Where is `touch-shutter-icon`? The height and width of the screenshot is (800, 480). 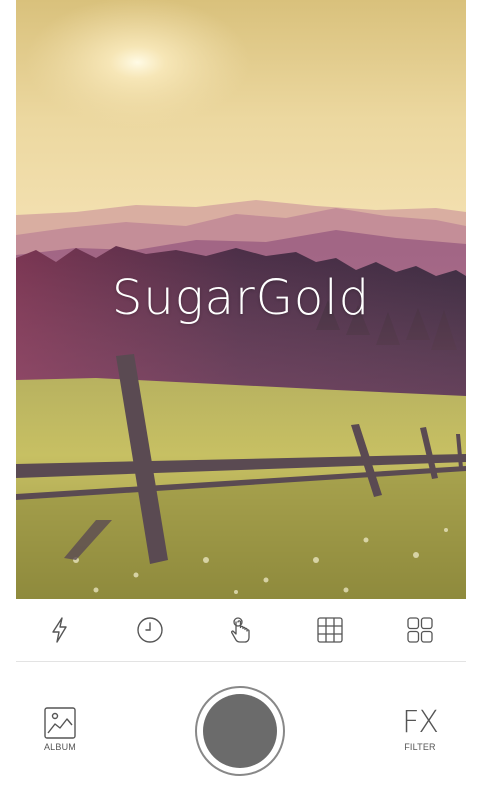 touch-shutter-icon is located at coordinates (240, 630).